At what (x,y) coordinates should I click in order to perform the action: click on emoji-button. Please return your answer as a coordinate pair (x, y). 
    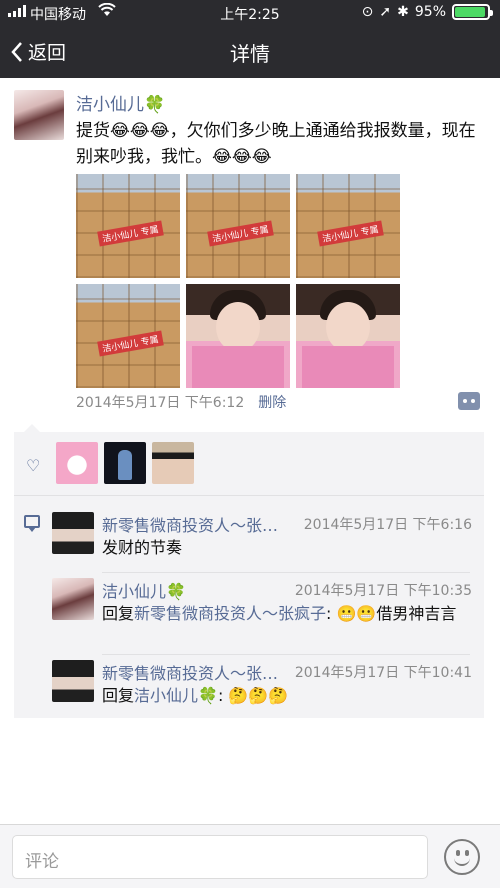
    Looking at the image, I should click on (462, 857).